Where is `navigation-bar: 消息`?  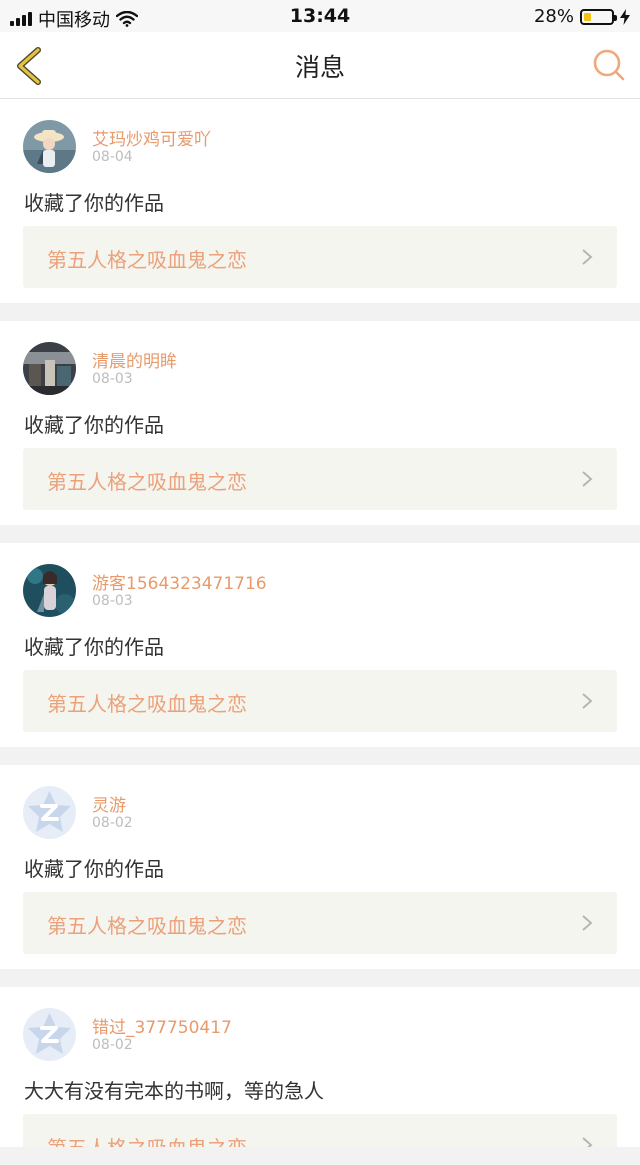
navigation-bar: 消息 is located at coordinates (320, 65).